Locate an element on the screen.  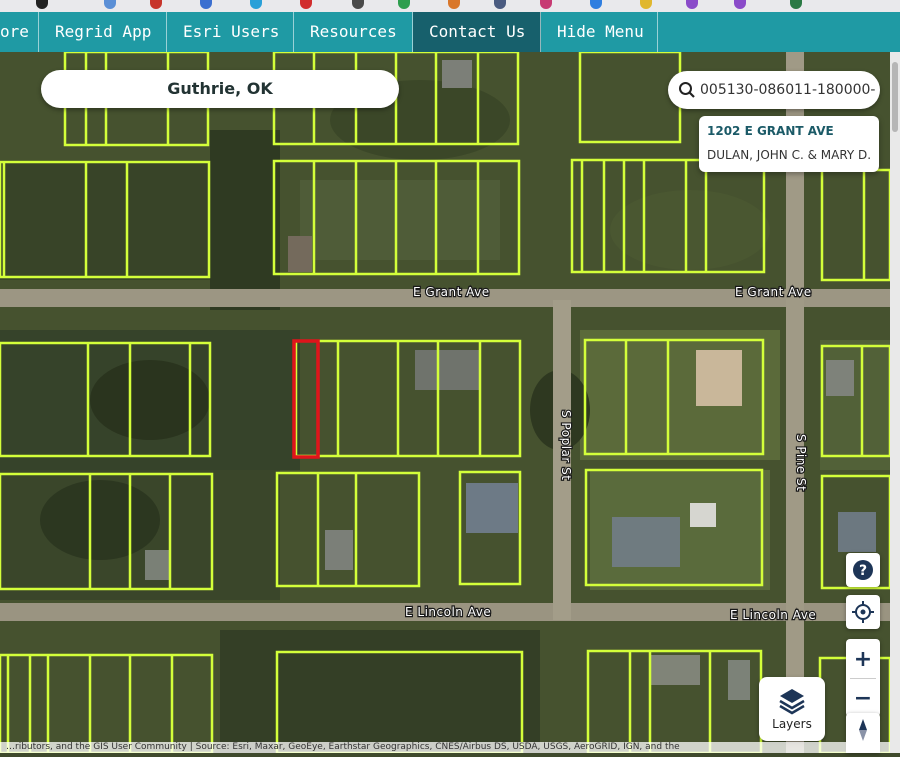
locate-icon is located at coordinates (863, 612).